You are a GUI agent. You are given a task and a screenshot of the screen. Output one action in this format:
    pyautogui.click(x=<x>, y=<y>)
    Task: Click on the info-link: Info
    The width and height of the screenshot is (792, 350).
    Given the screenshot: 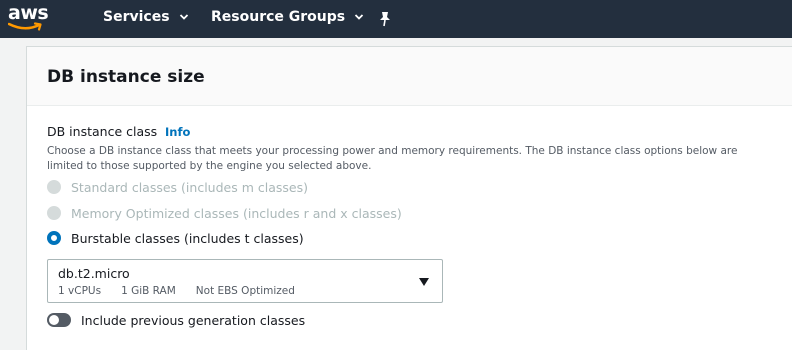 What is the action you would take?
    pyautogui.click(x=177, y=132)
    